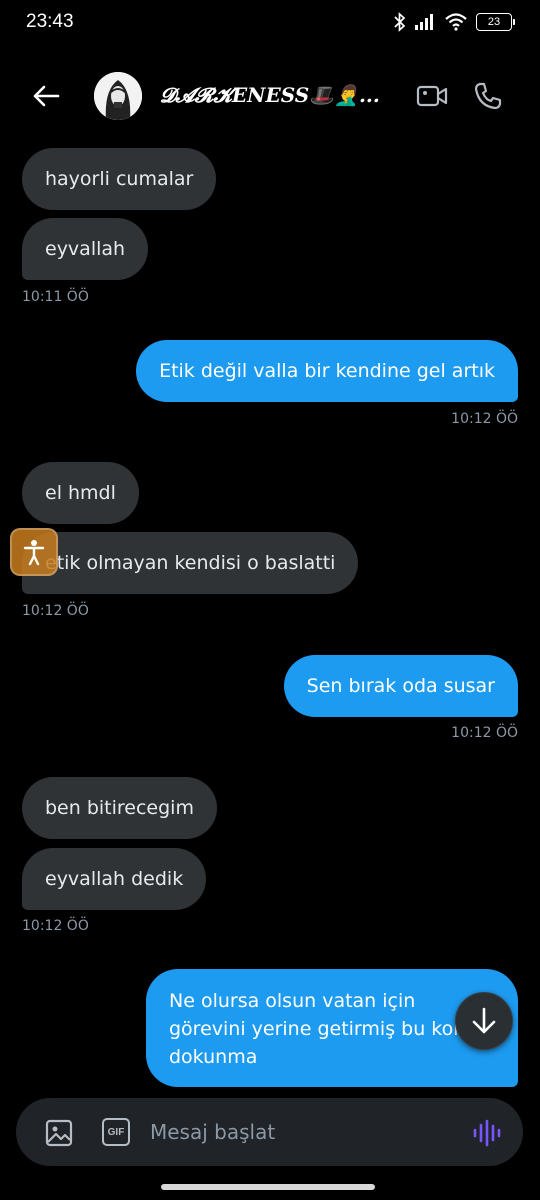 This screenshot has height=1200, width=540. I want to click on phone-icon, so click(488, 96).